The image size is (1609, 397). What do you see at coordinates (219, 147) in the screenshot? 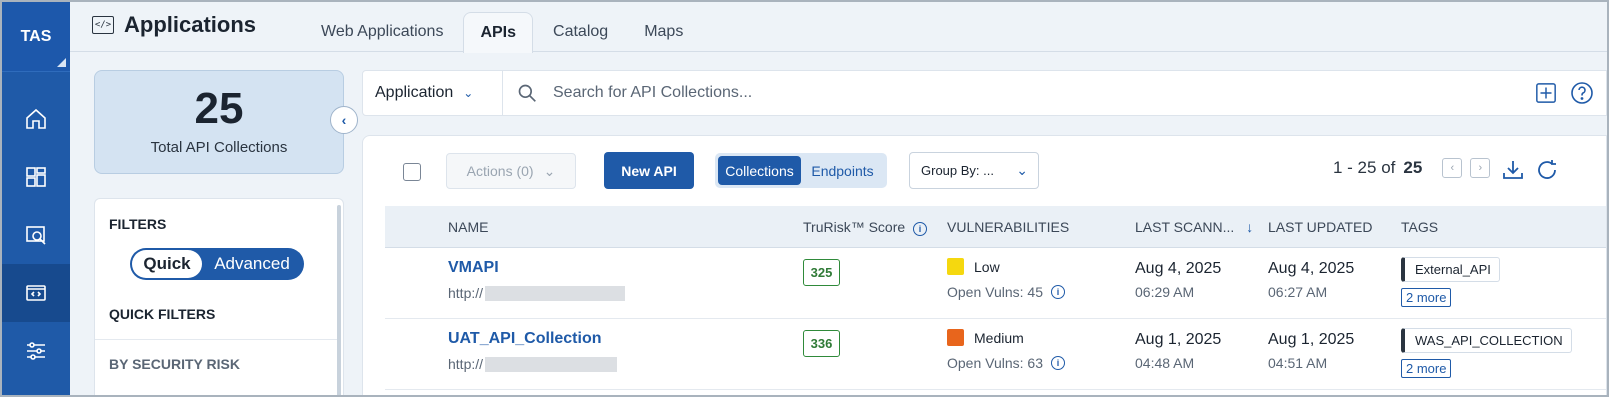
I see `total-collections-label: Total API Collections` at bounding box center [219, 147].